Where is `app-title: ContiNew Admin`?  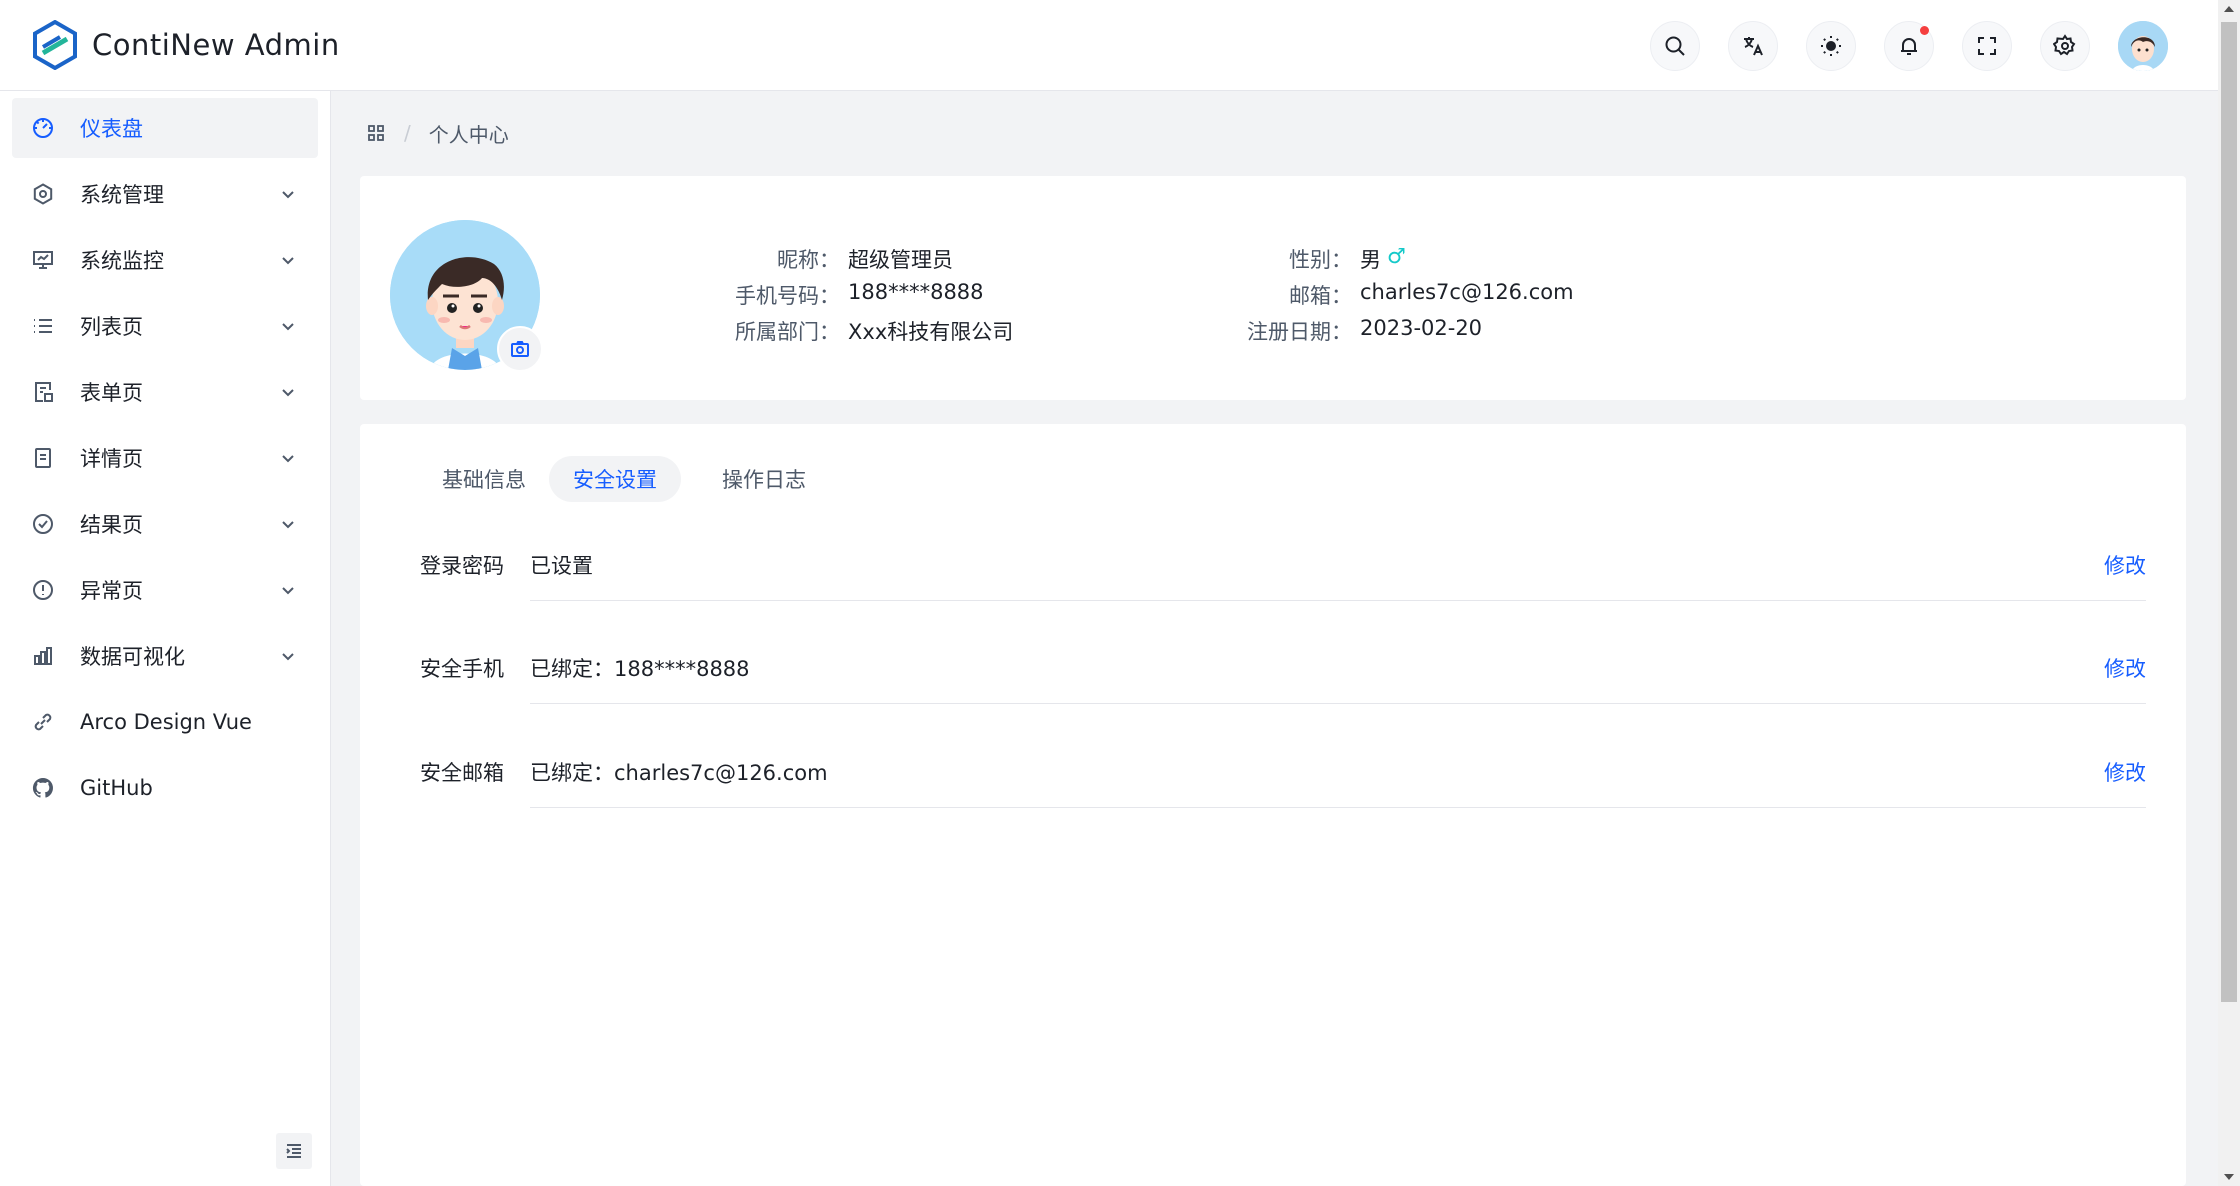 app-title: ContiNew Admin is located at coordinates (216, 45).